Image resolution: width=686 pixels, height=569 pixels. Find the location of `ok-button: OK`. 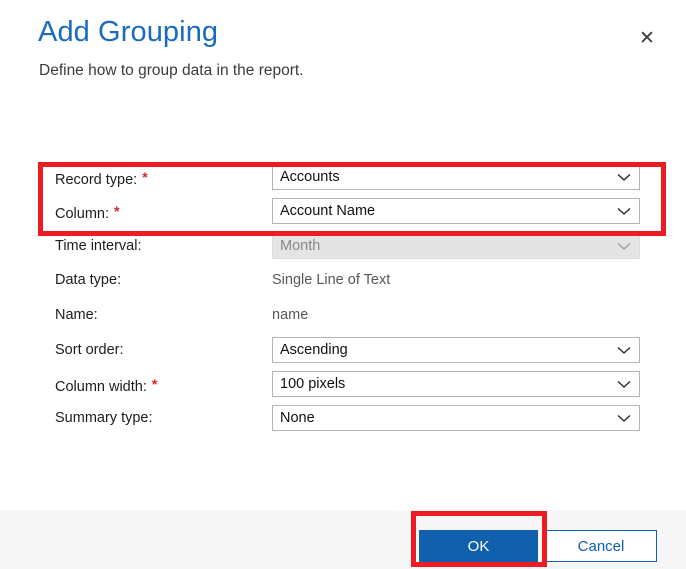

ok-button: OK is located at coordinates (478, 546).